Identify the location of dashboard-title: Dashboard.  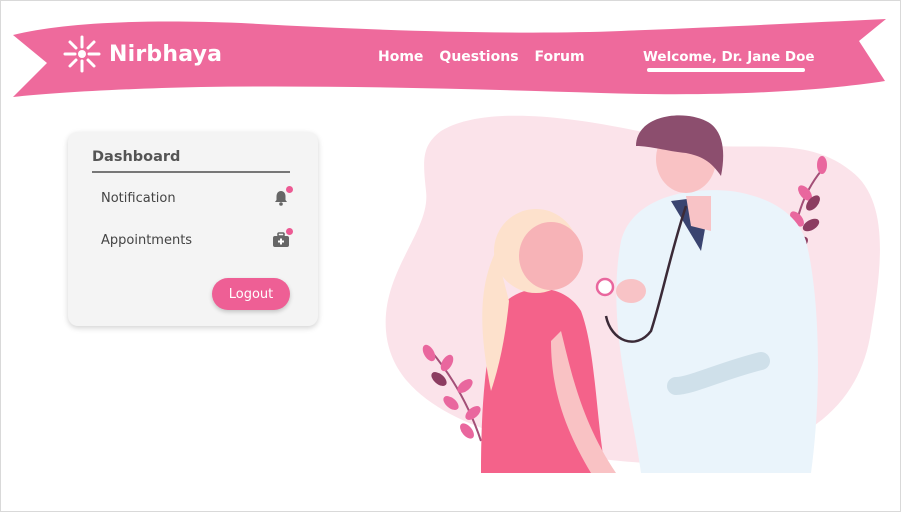
(136, 157).